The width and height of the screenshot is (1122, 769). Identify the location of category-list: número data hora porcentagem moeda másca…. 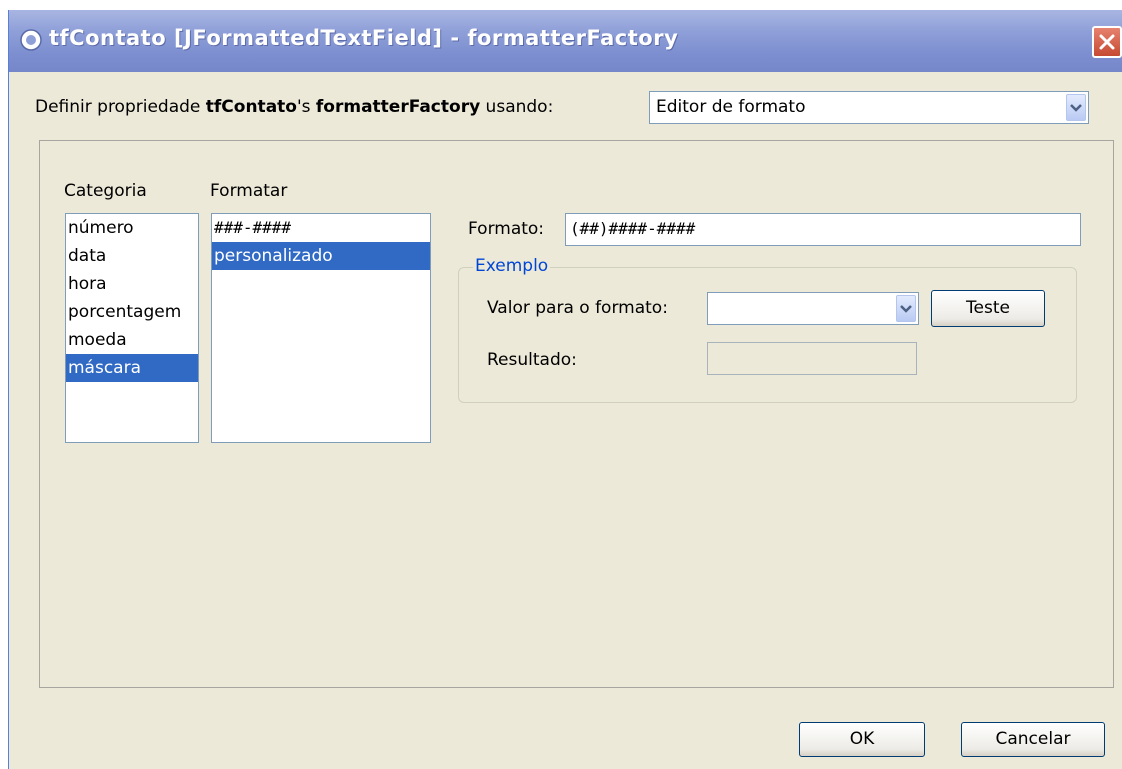
(132, 328).